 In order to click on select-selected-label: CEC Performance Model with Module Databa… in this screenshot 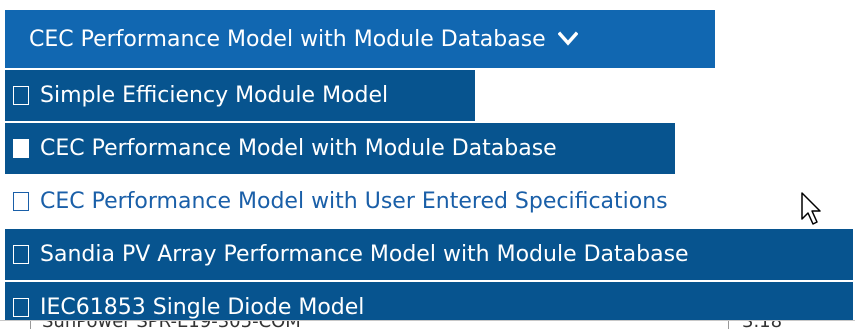, I will do `click(287, 39)`.